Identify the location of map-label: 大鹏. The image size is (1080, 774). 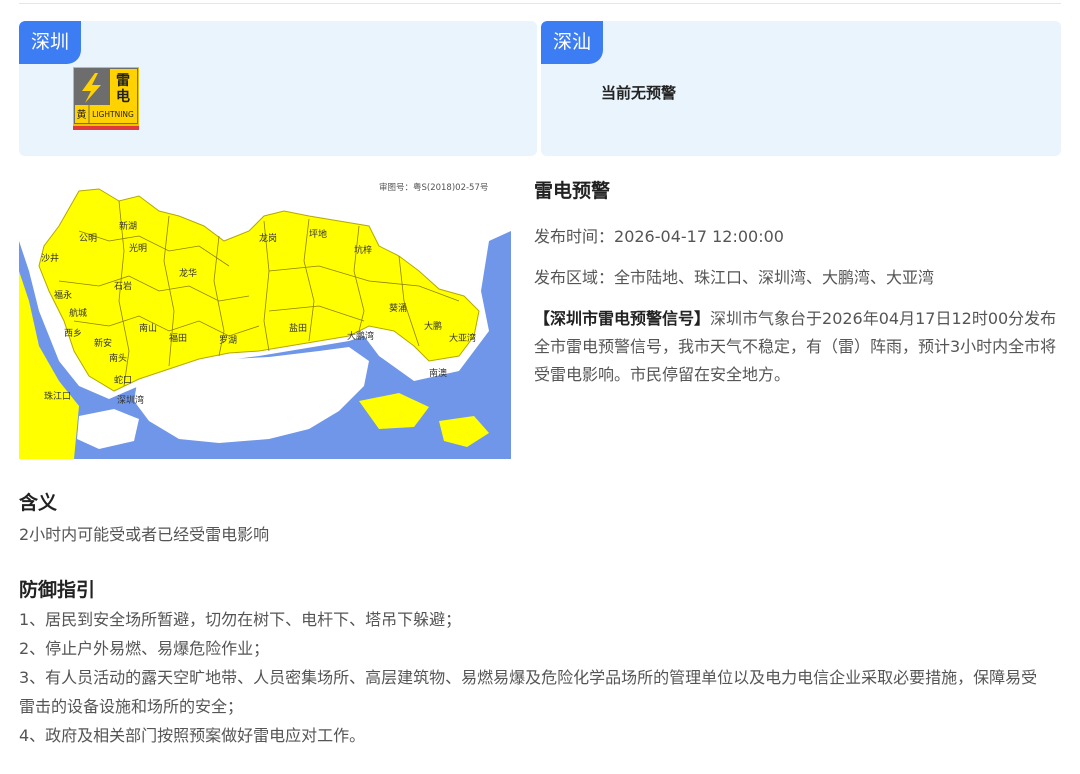
(433, 326).